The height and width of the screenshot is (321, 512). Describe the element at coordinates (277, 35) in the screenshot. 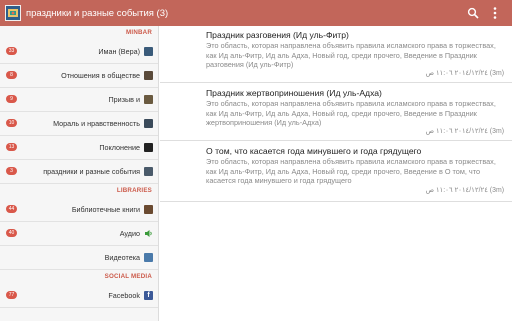

I see `article-title: Праздник разговения (Ид уль-Фитр)` at that location.